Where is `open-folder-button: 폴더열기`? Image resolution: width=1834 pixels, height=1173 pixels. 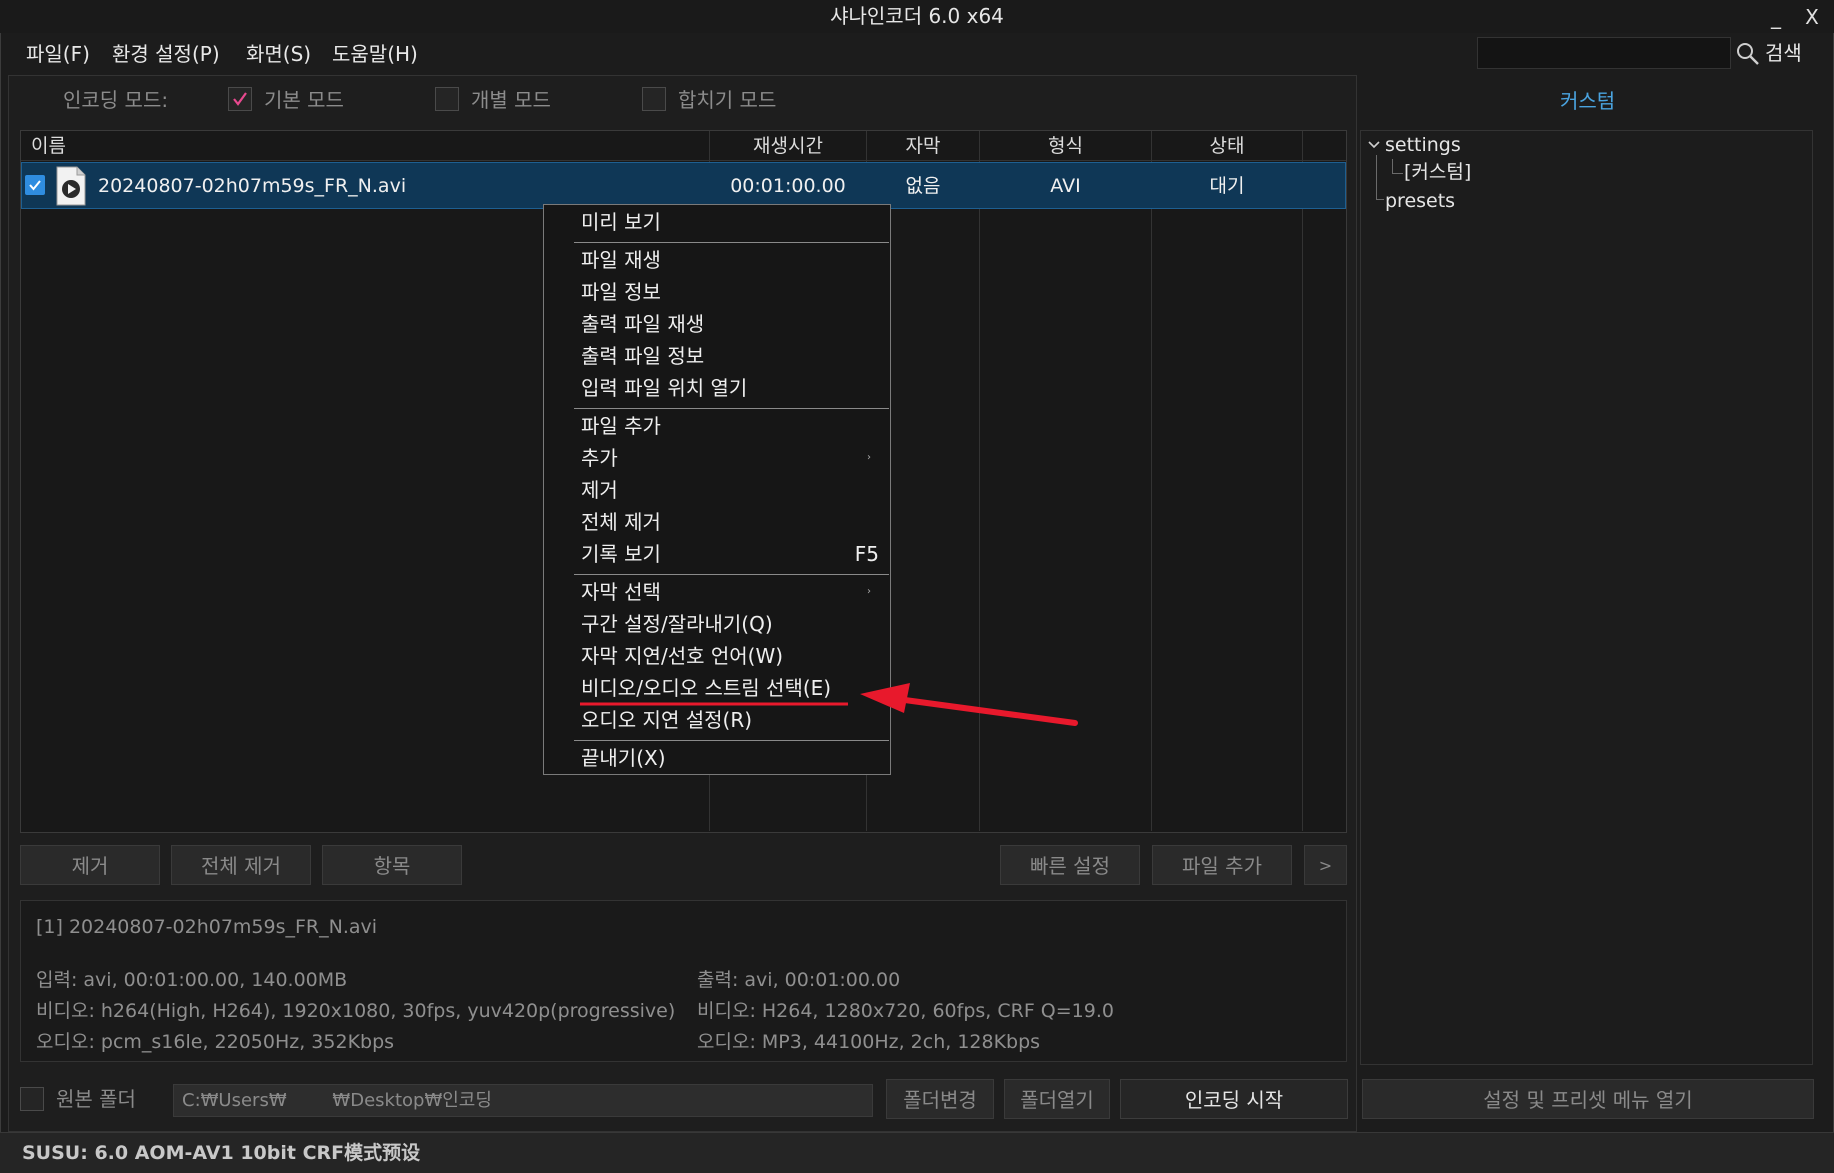 open-folder-button: 폴더열기 is located at coordinates (1057, 1099).